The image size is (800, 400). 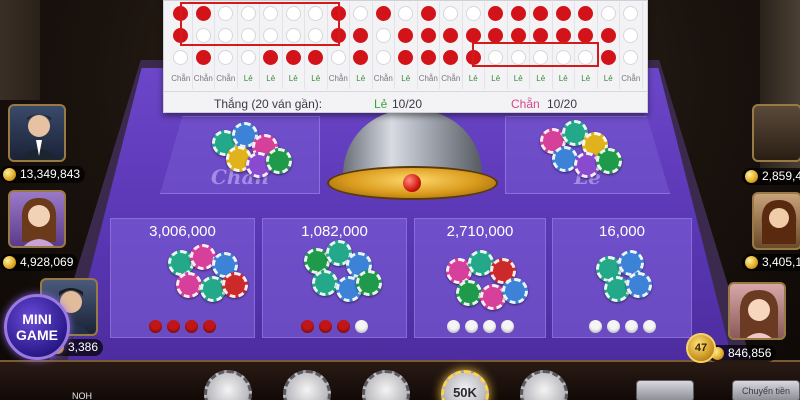 What do you see at coordinates (562, 104) in the screenshot?
I see `summary-chan-value: 10/20` at bounding box center [562, 104].